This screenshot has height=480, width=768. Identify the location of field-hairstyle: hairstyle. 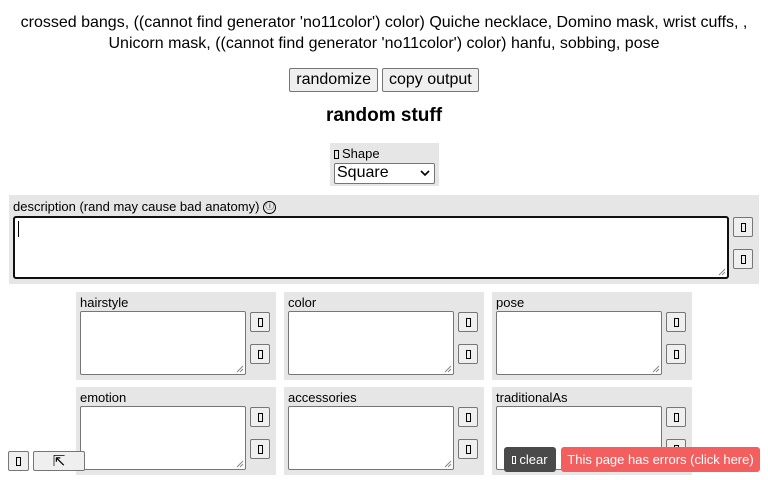
(176, 336).